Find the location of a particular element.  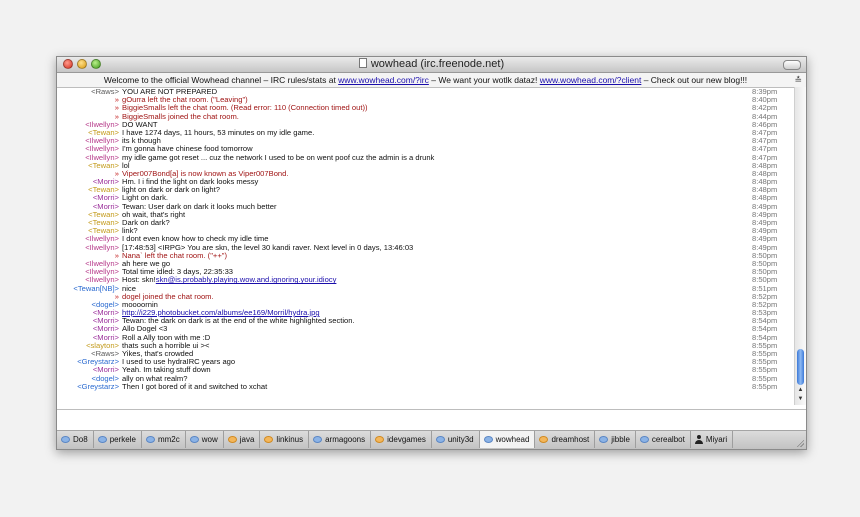

tab-cerealbot: cerealbot is located at coordinates (663, 439).